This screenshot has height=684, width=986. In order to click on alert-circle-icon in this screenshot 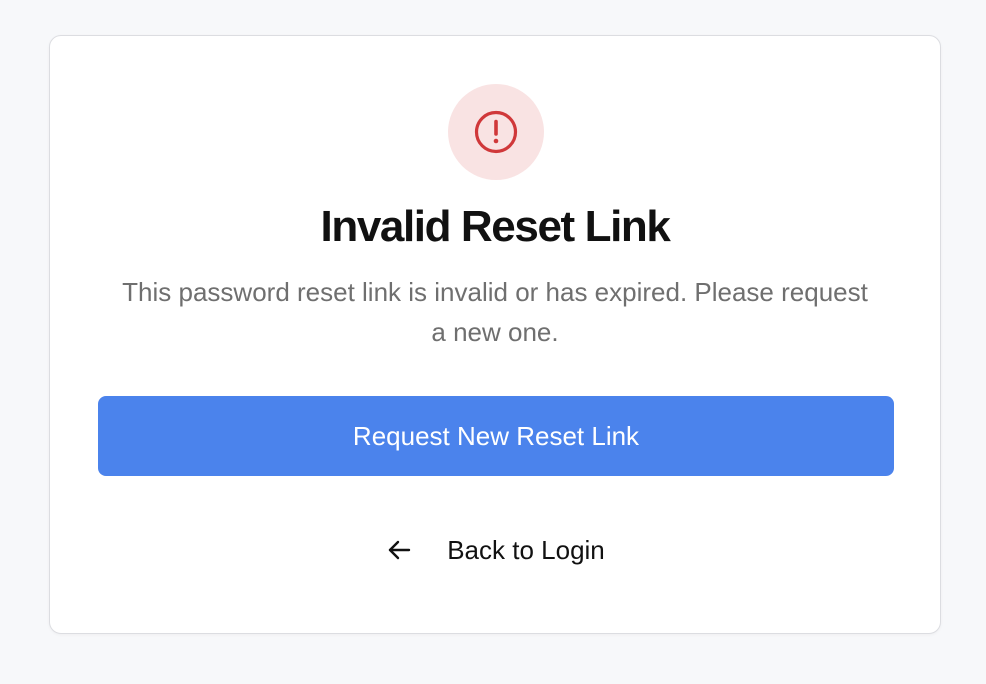, I will do `click(496, 132)`.